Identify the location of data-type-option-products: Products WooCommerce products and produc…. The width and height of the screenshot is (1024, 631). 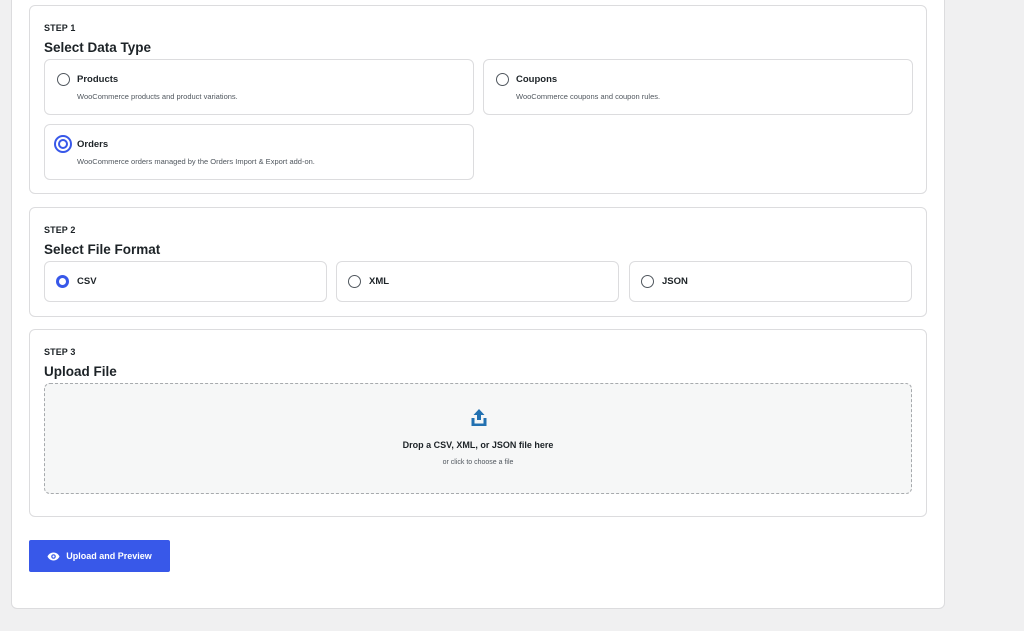
(259, 87).